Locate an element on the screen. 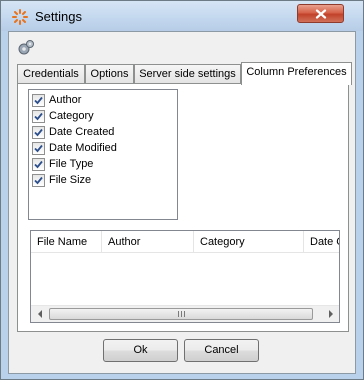  arrow-right-icon is located at coordinates (330, 314).